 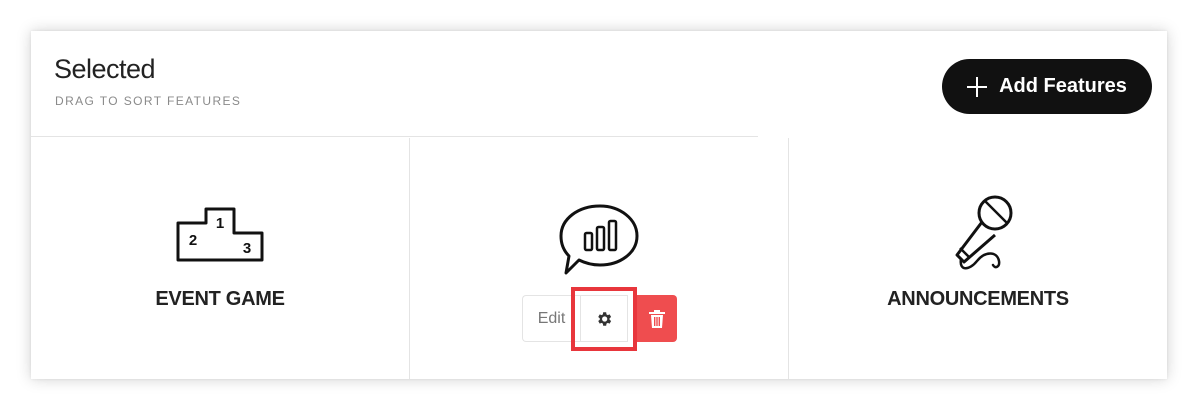 What do you see at coordinates (220, 223) in the screenshot?
I see `svg-text: 1` at bounding box center [220, 223].